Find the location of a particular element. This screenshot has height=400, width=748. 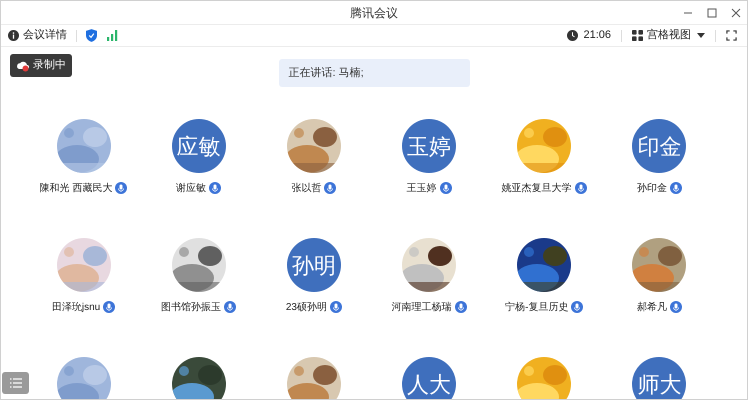

participant-name: 张以哲 is located at coordinates (306, 189).